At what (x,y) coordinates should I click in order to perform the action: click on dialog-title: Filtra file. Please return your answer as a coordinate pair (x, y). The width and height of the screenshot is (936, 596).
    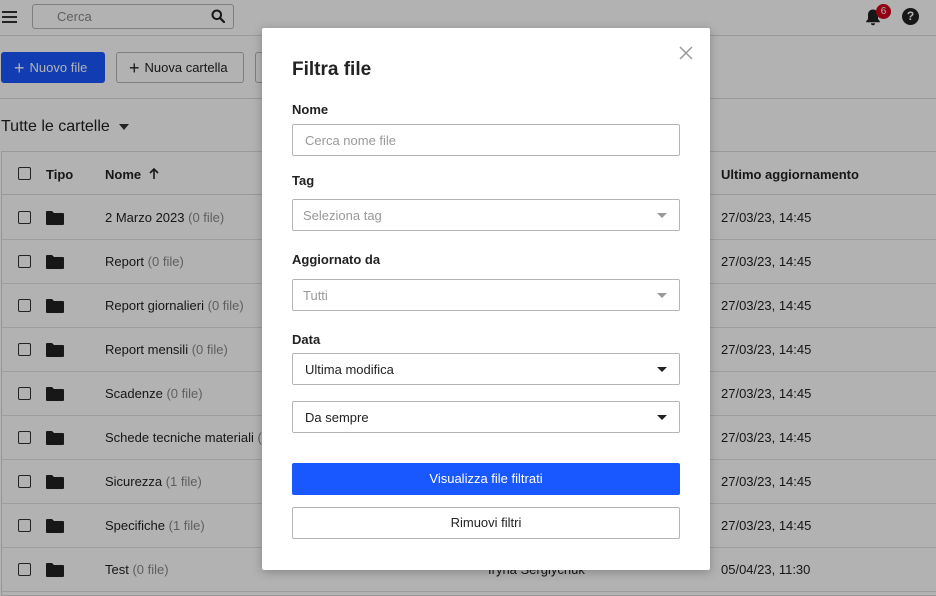
    Looking at the image, I should click on (332, 69).